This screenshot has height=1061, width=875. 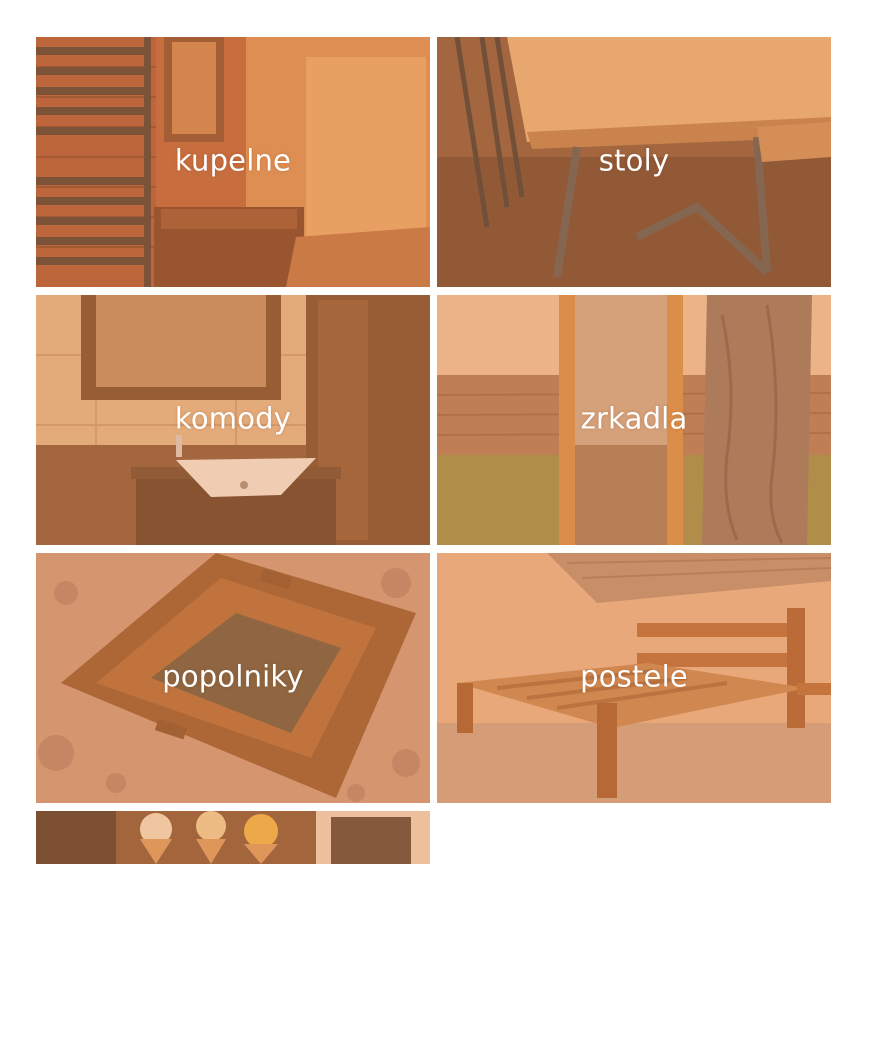 I want to click on category-tile-popolniky: popolniky, so click(x=233, y=678).